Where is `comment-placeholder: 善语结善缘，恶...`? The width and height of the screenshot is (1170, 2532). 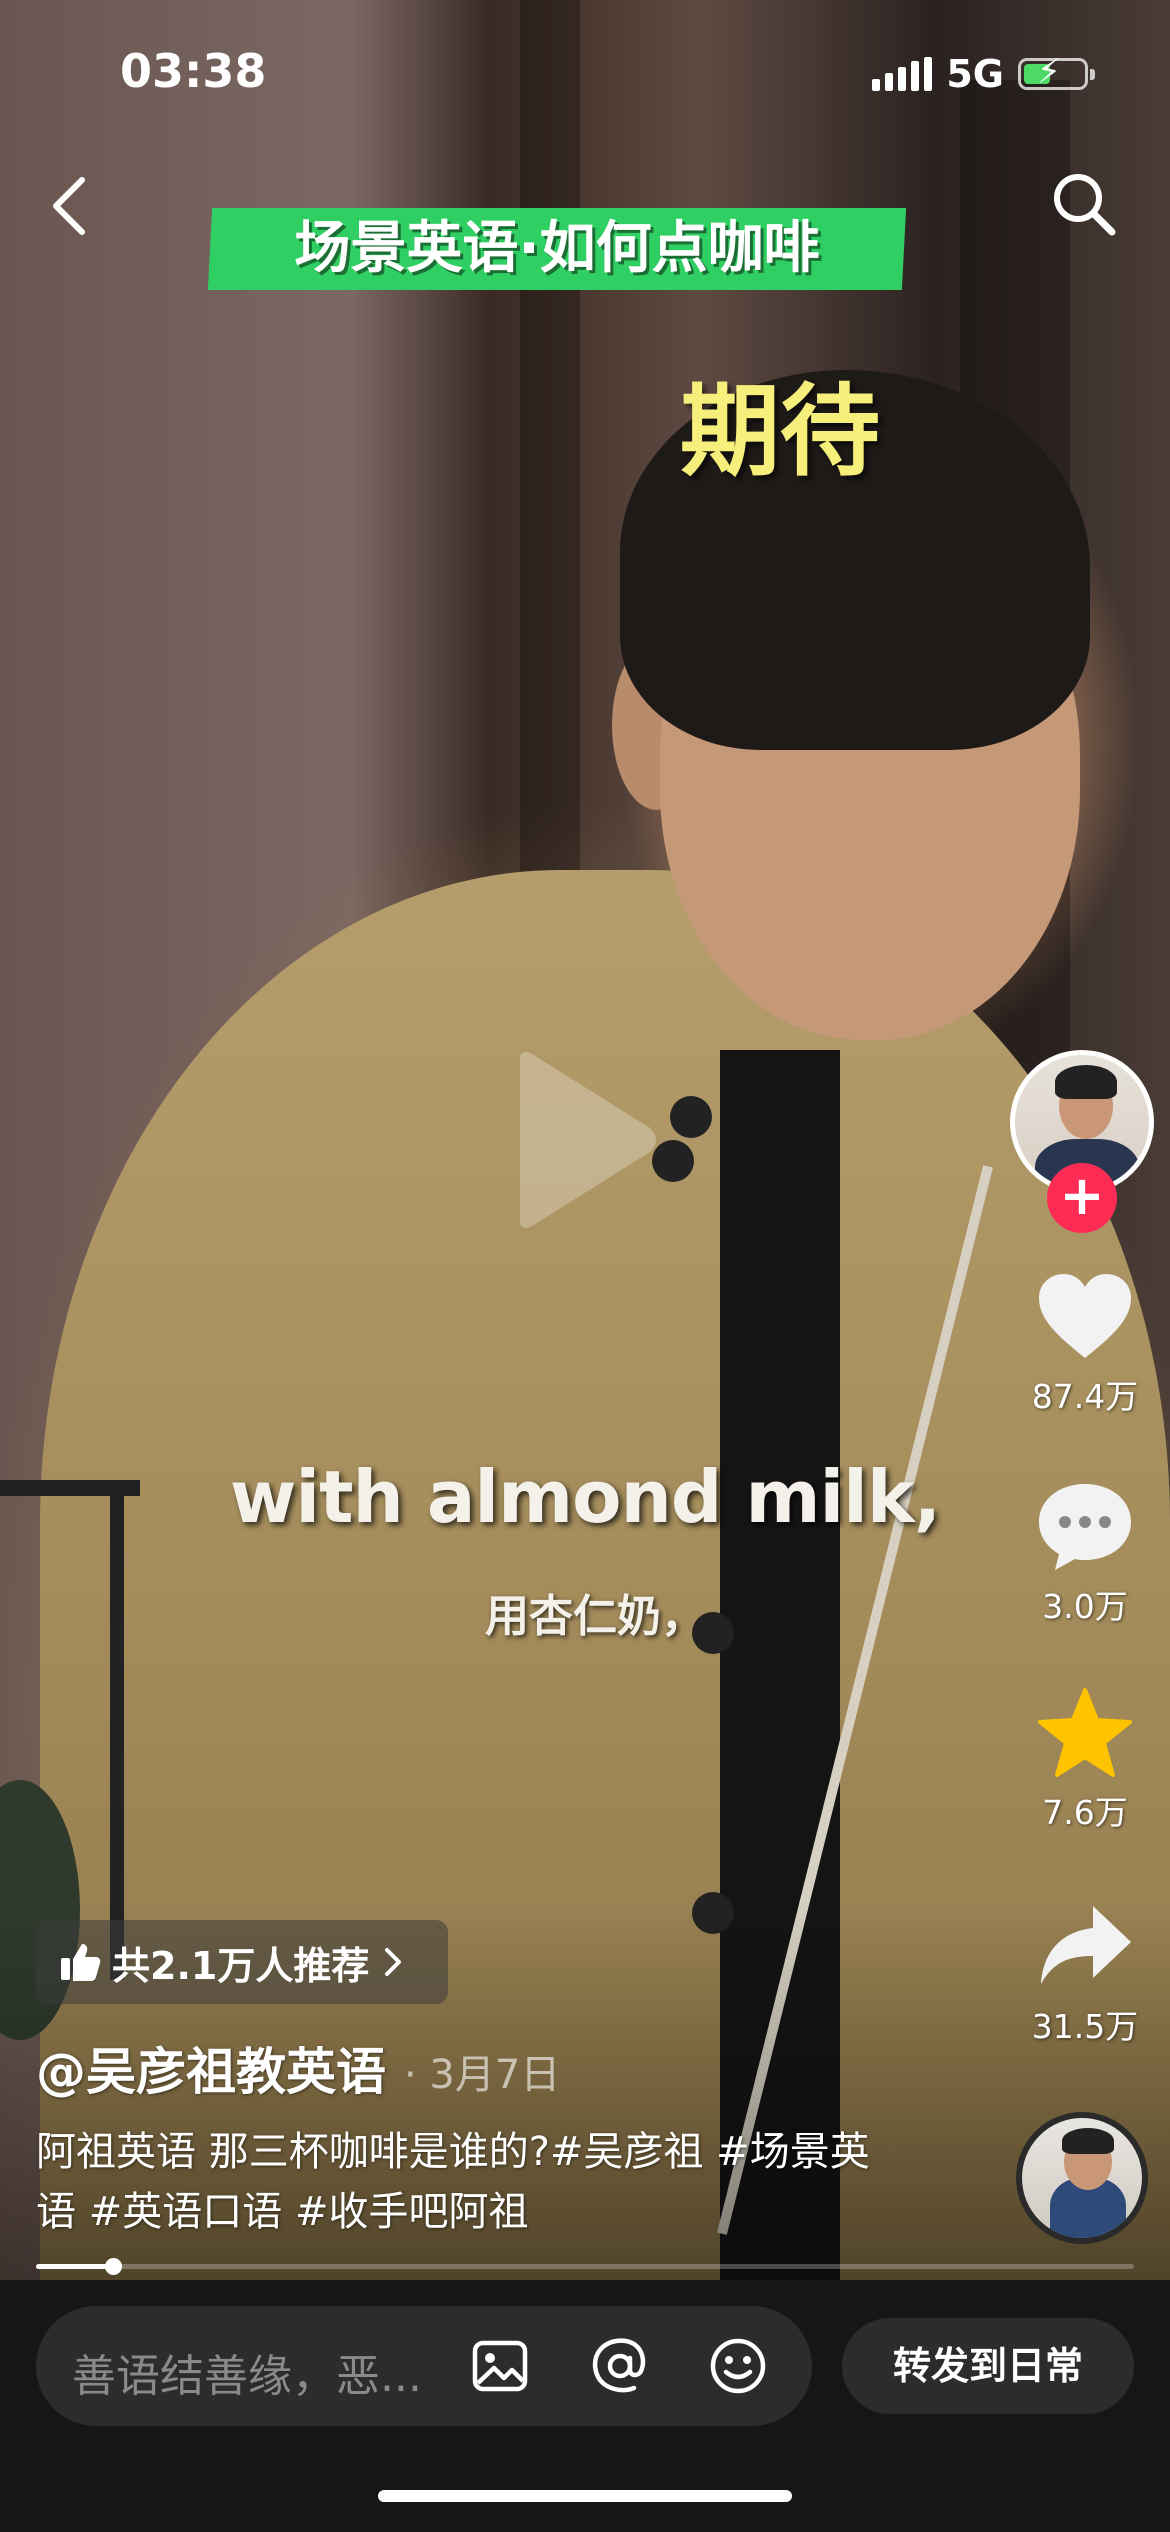 comment-placeholder: 善语结善缘，恶... is located at coordinates (247, 2376).